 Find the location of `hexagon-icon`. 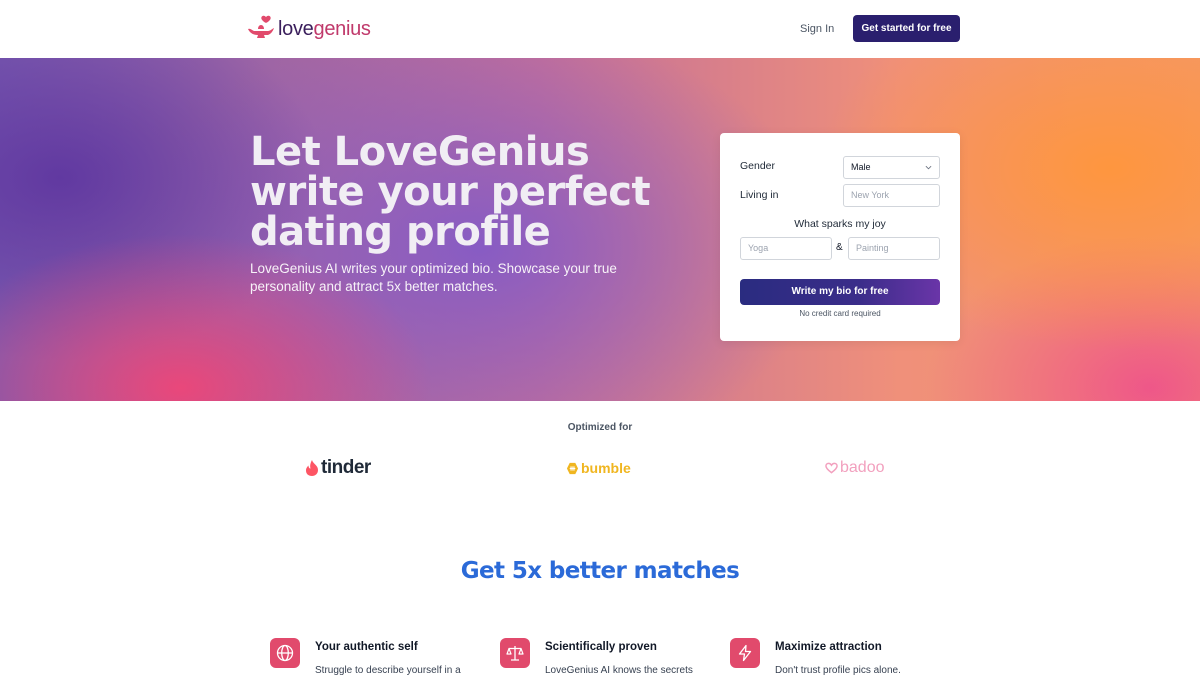

hexagon-icon is located at coordinates (572, 468).